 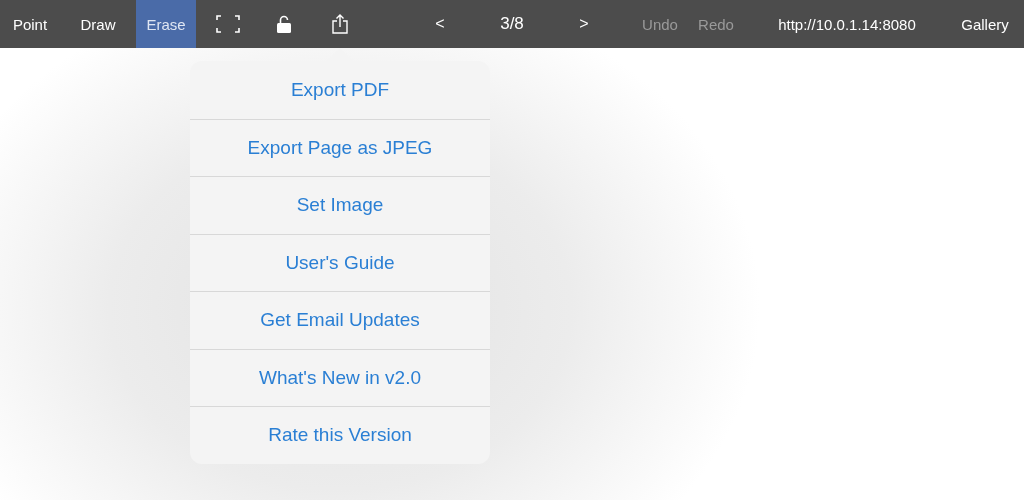 I want to click on toolbar-button: Point, so click(x=30, y=24).